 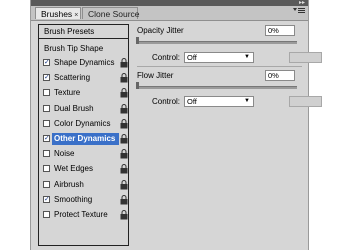 What do you see at coordinates (305, 101) in the screenshot?
I see `flow-control-fade-input` at bounding box center [305, 101].